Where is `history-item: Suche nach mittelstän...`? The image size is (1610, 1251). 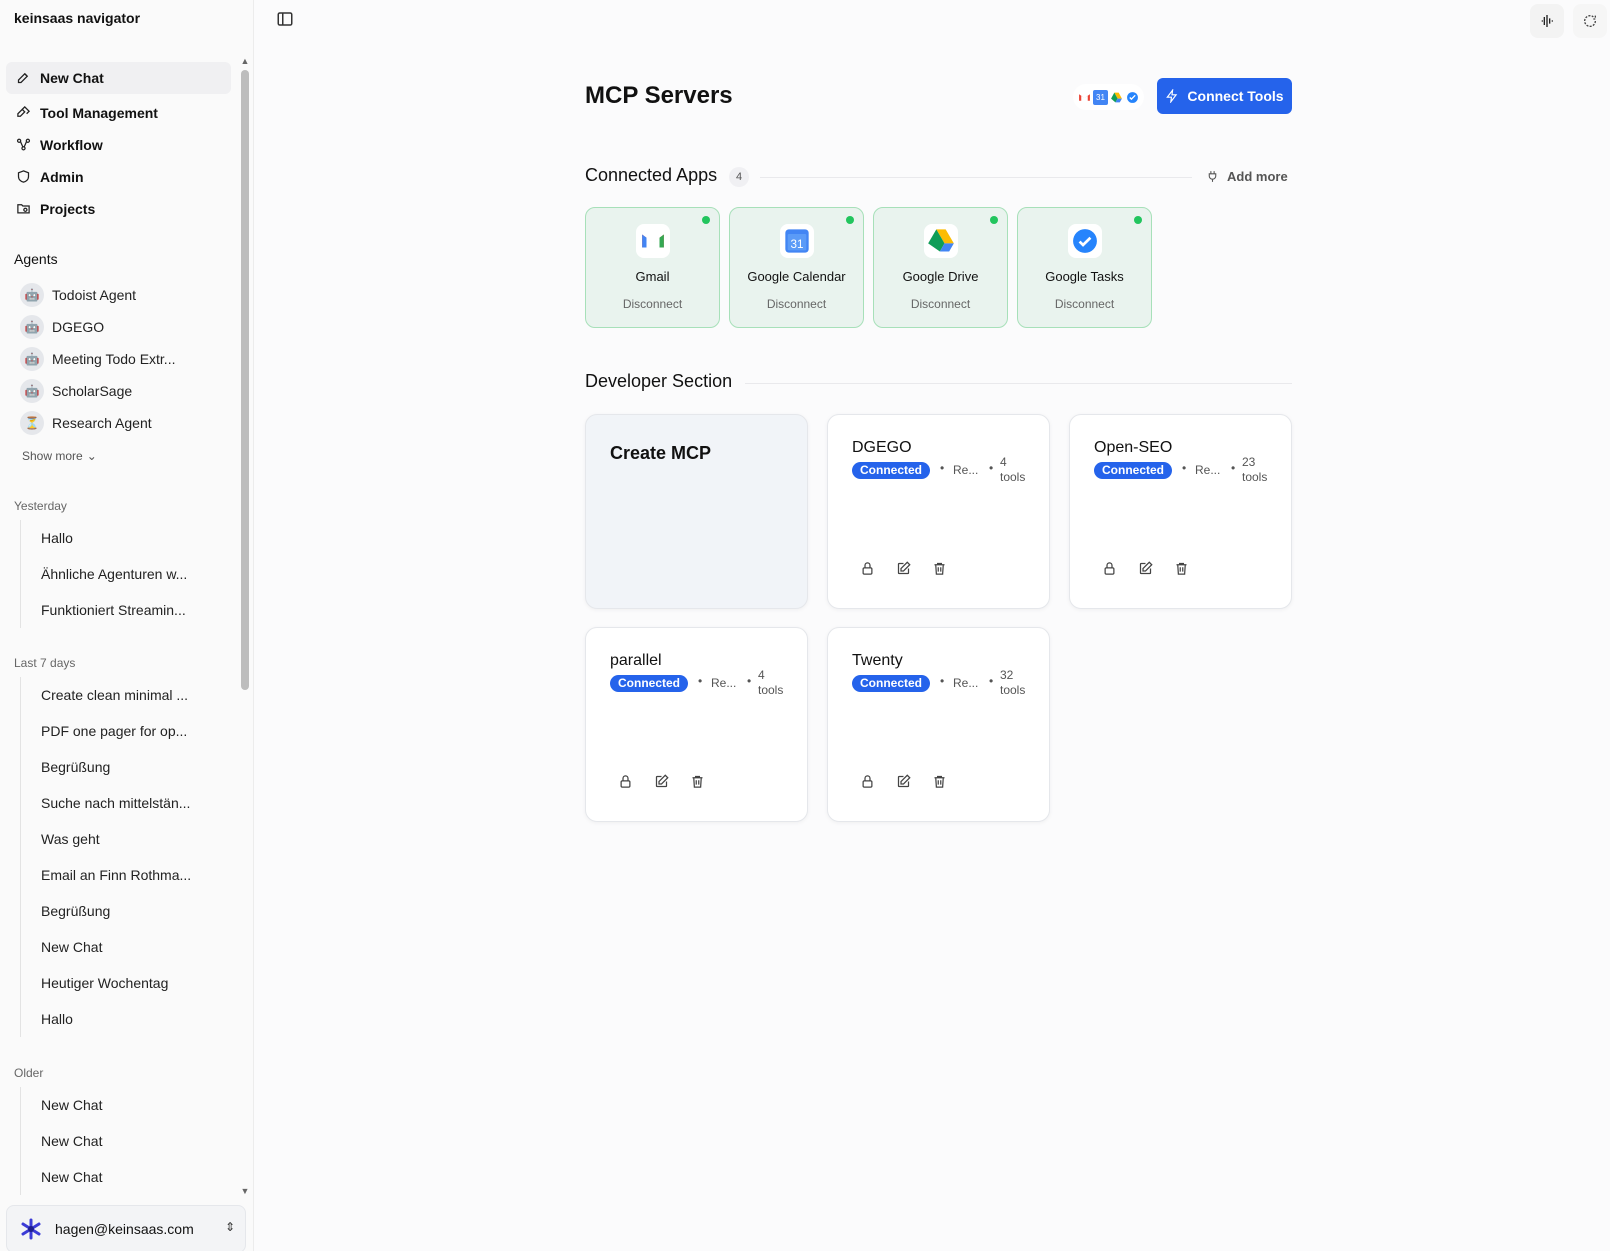
history-item: Suche nach mittelstän... is located at coordinates (120, 803).